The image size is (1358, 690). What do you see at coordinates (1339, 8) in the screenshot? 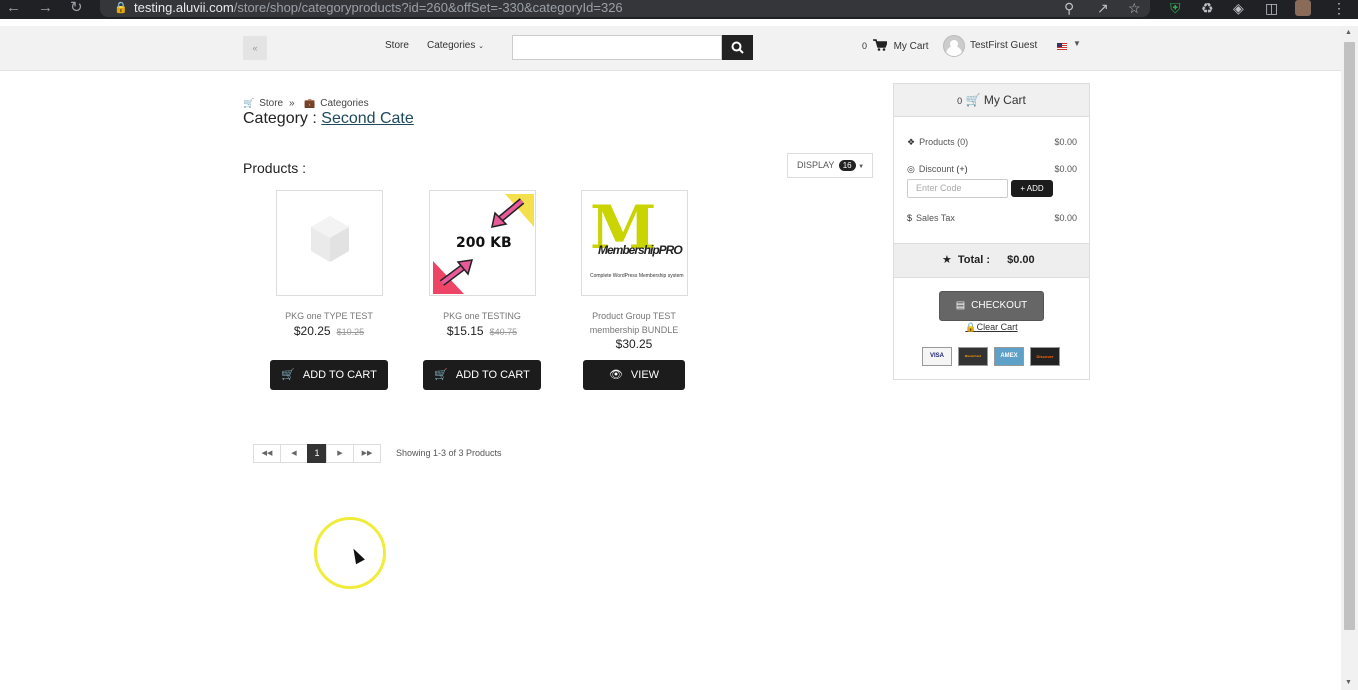
I see `menu-kebab-icon: ⋮` at bounding box center [1339, 8].